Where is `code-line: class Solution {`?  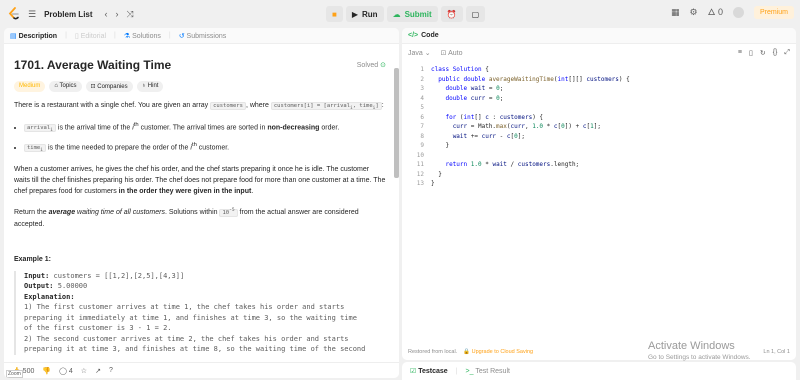
code-line: class Solution { is located at coordinates (460, 69).